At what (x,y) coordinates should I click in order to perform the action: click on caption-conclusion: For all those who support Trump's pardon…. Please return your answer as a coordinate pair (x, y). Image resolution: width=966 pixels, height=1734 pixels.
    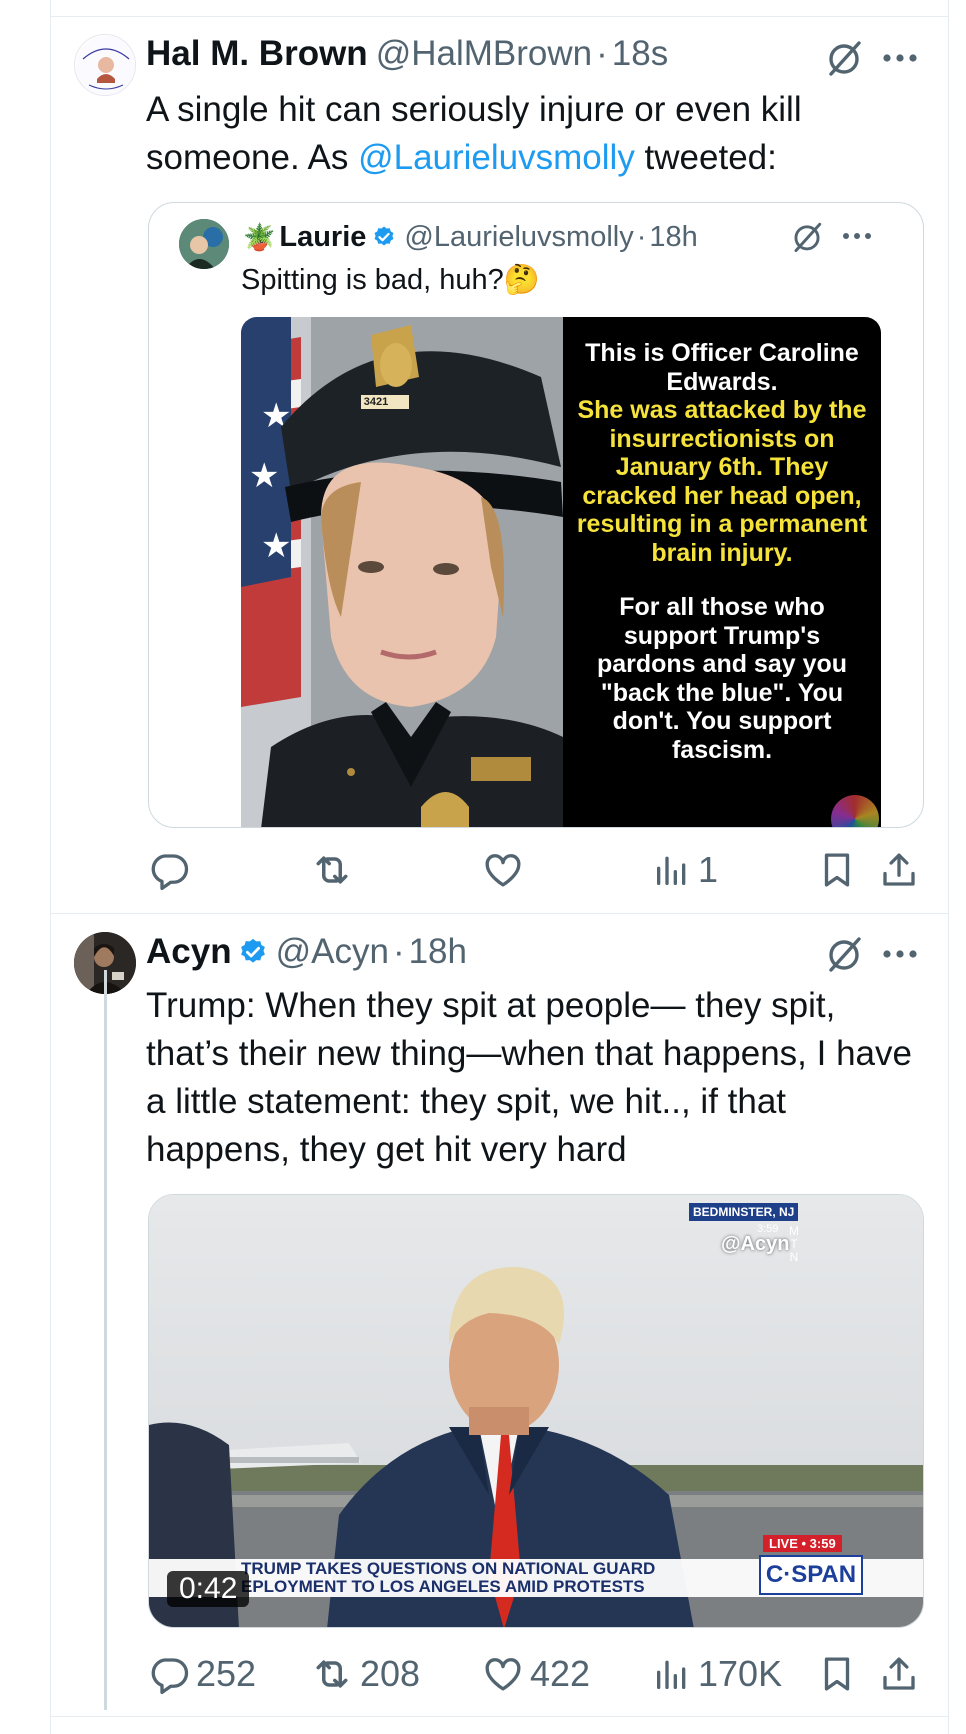
    Looking at the image, I should click on (722, 678).